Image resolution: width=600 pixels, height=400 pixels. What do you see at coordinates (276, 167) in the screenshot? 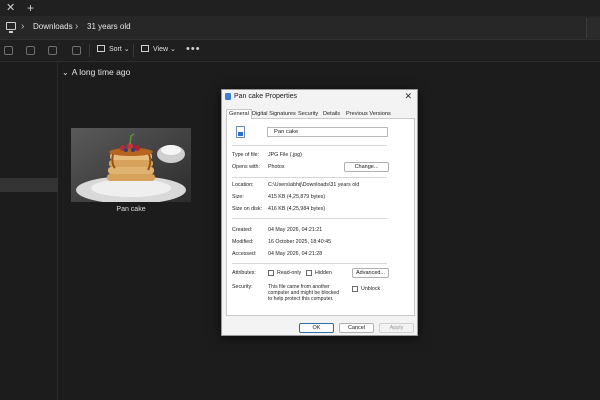
I see `opens-with-value: Photos` at bounding box center [276, 167].